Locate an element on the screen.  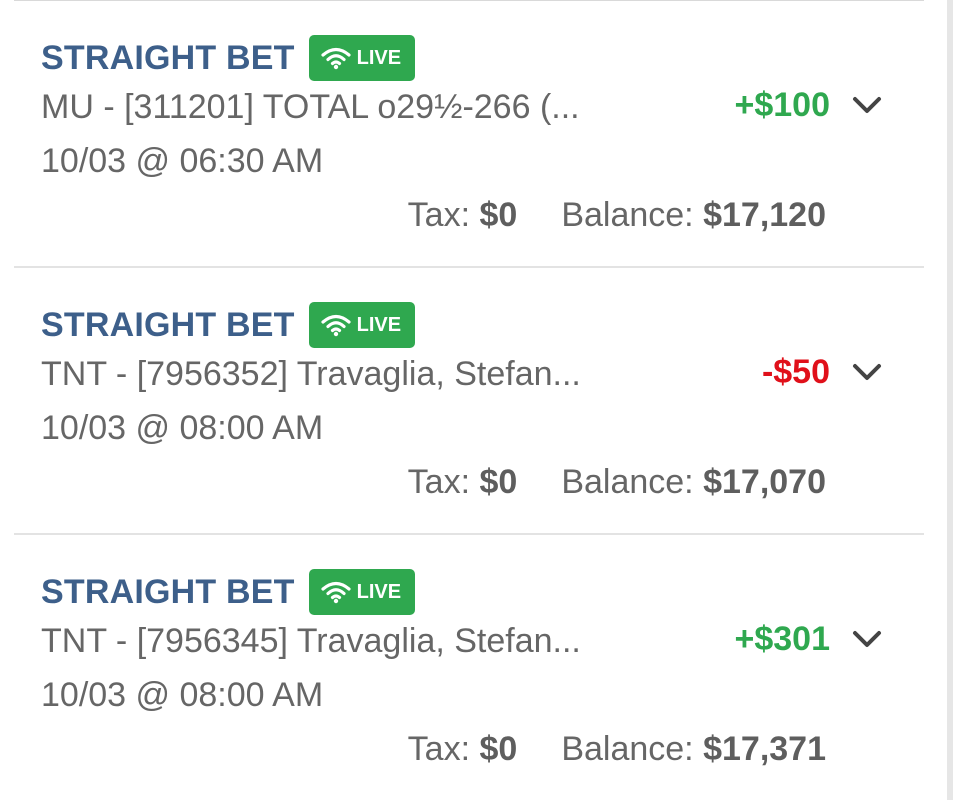
bet-amount-row: -$50 is located at coordinates (823, 372).